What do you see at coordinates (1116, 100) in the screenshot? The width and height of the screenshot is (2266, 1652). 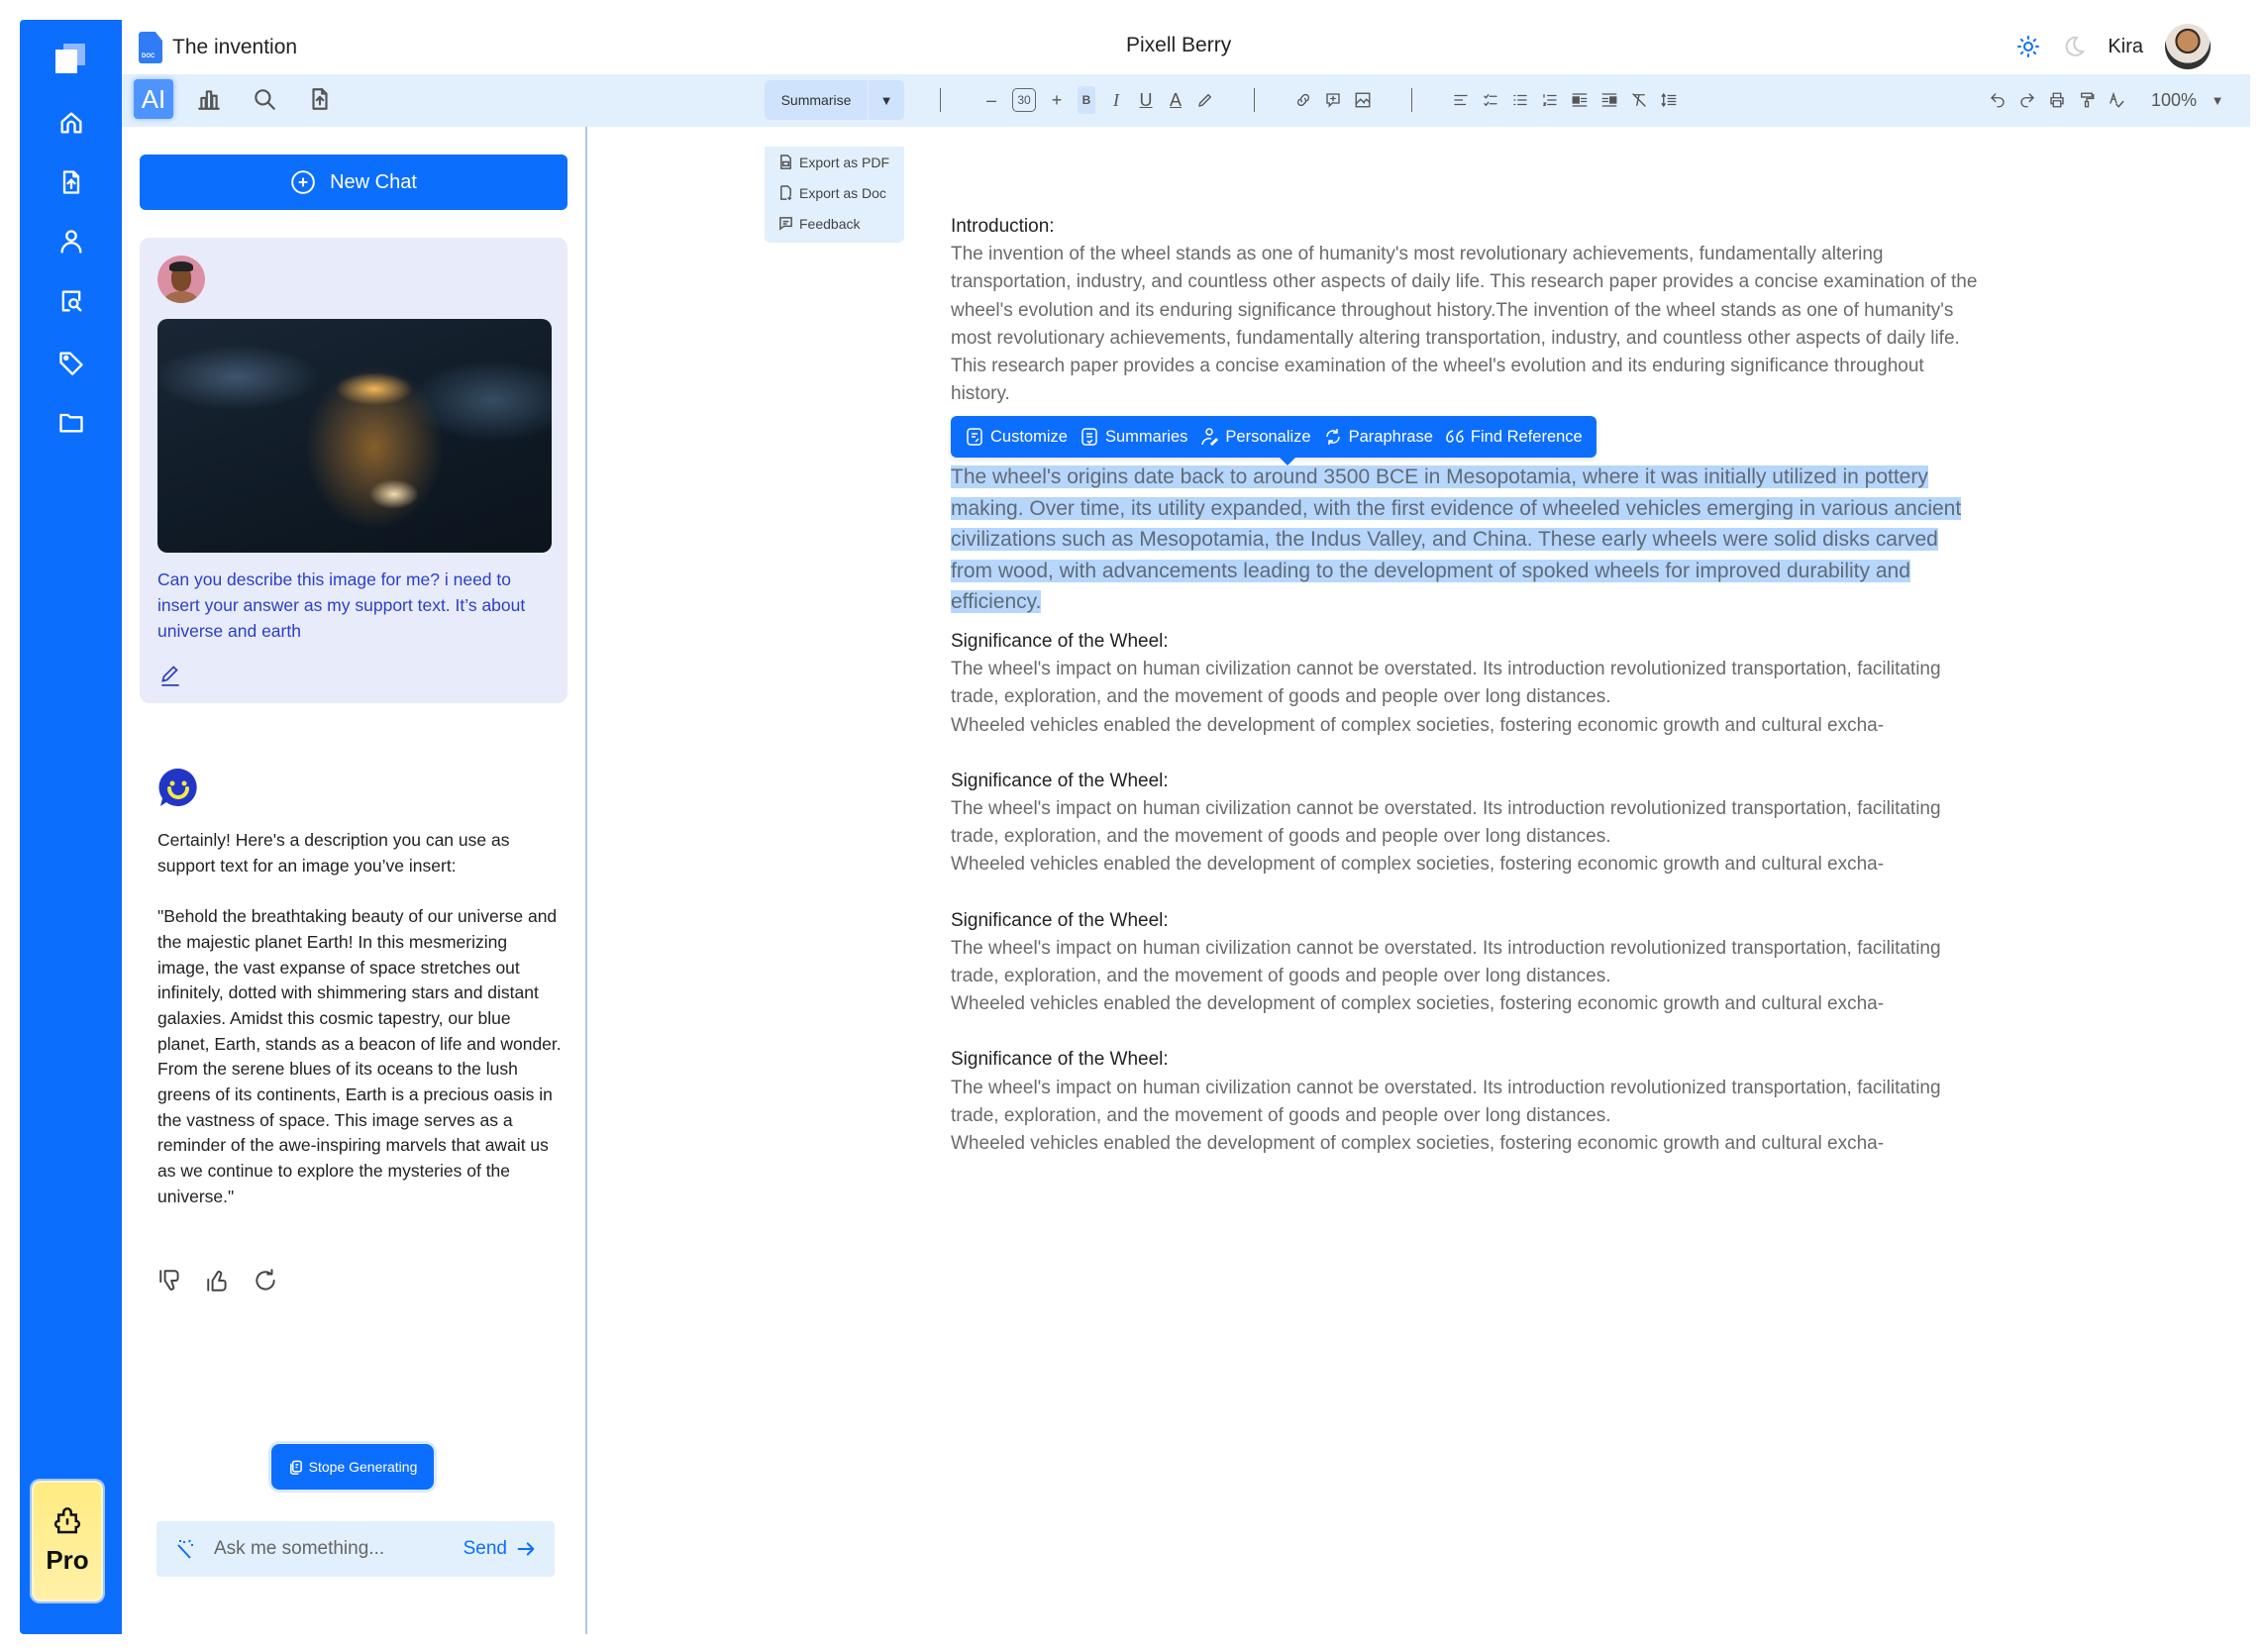 I see `italic-button: I` at bounding box center [1116, 100].